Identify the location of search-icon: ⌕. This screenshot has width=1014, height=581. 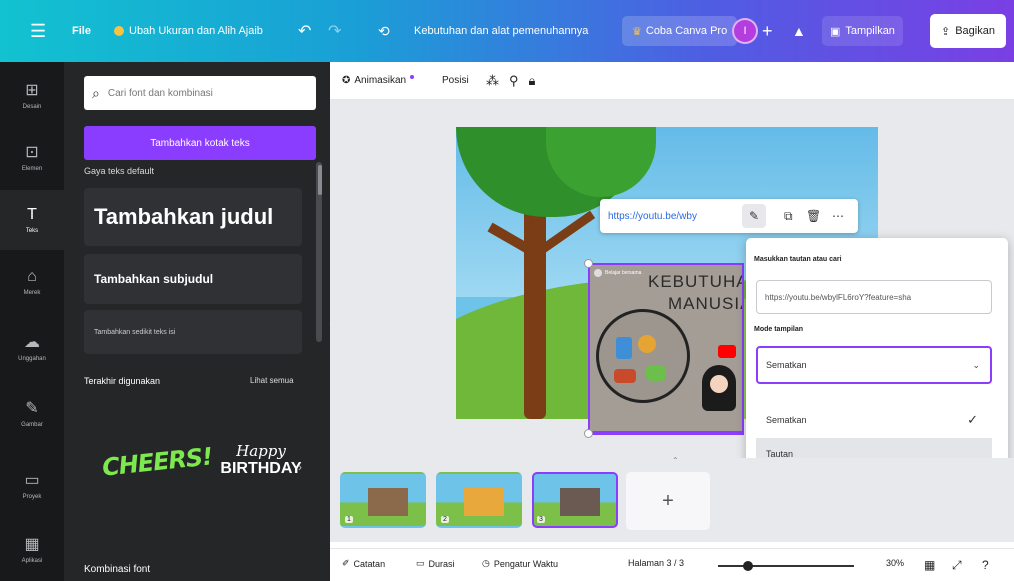
(96, 92).